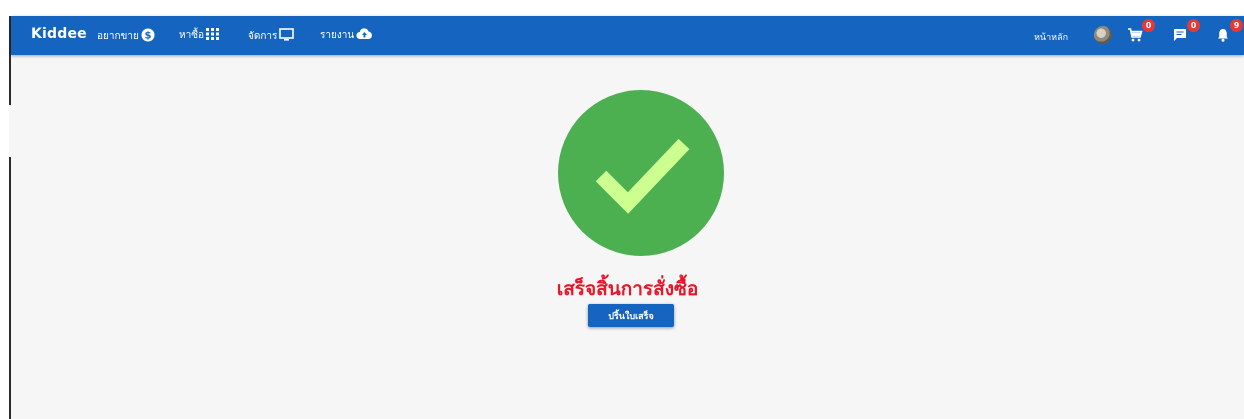 The width and height of the screenshot is (1244, 419). Describe the element at coordinates (191, 35) in the screenshot. I see `nav-item-label: หาซื้อ` at that location.